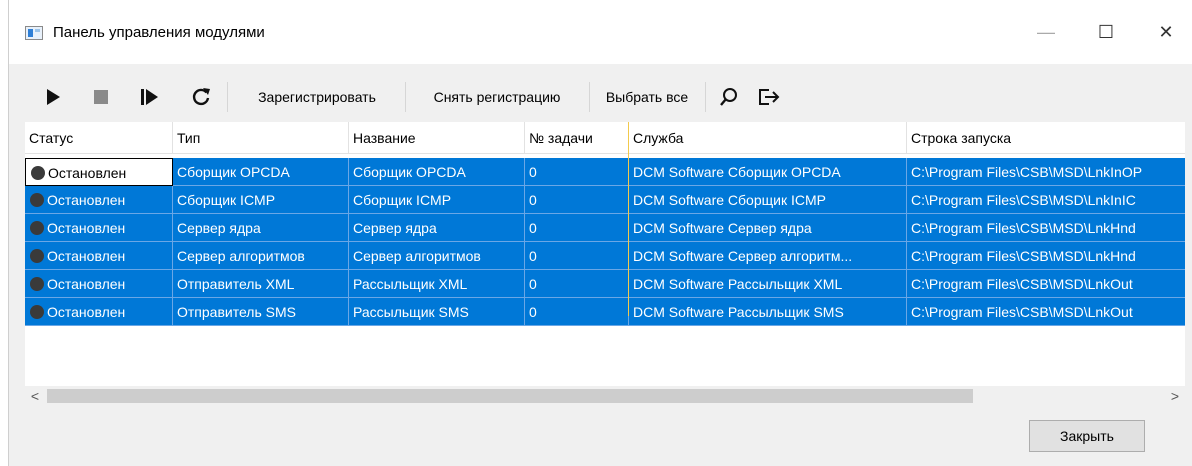  What do you see at coordinates (577, 138) in the screenshot?
I see `column-header-task: № задачи` at bounding box center [577, 138].